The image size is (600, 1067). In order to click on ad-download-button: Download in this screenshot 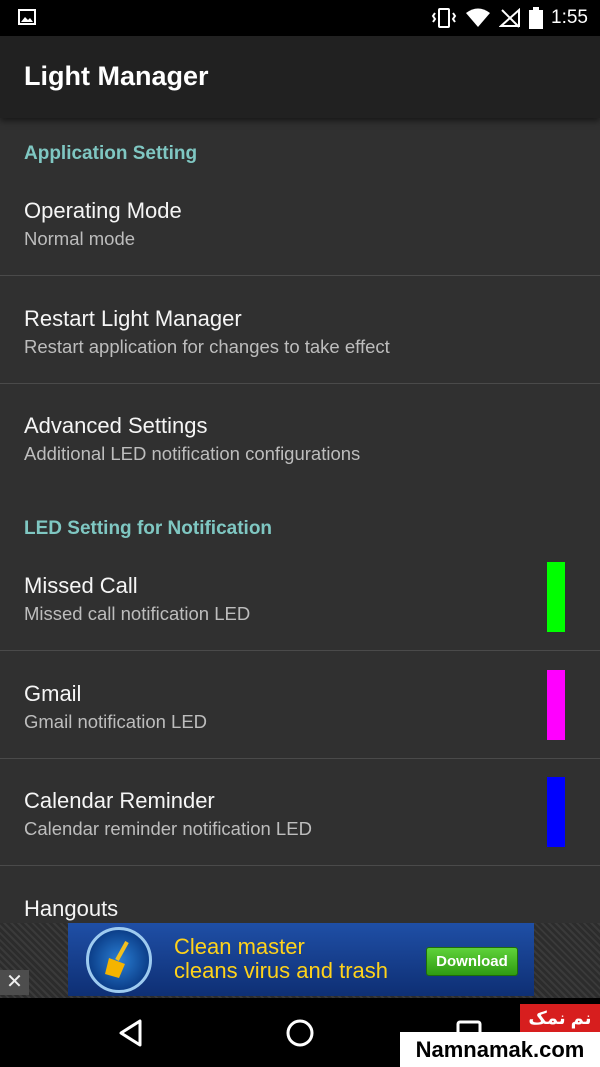, I will do `click(472, 961)`.